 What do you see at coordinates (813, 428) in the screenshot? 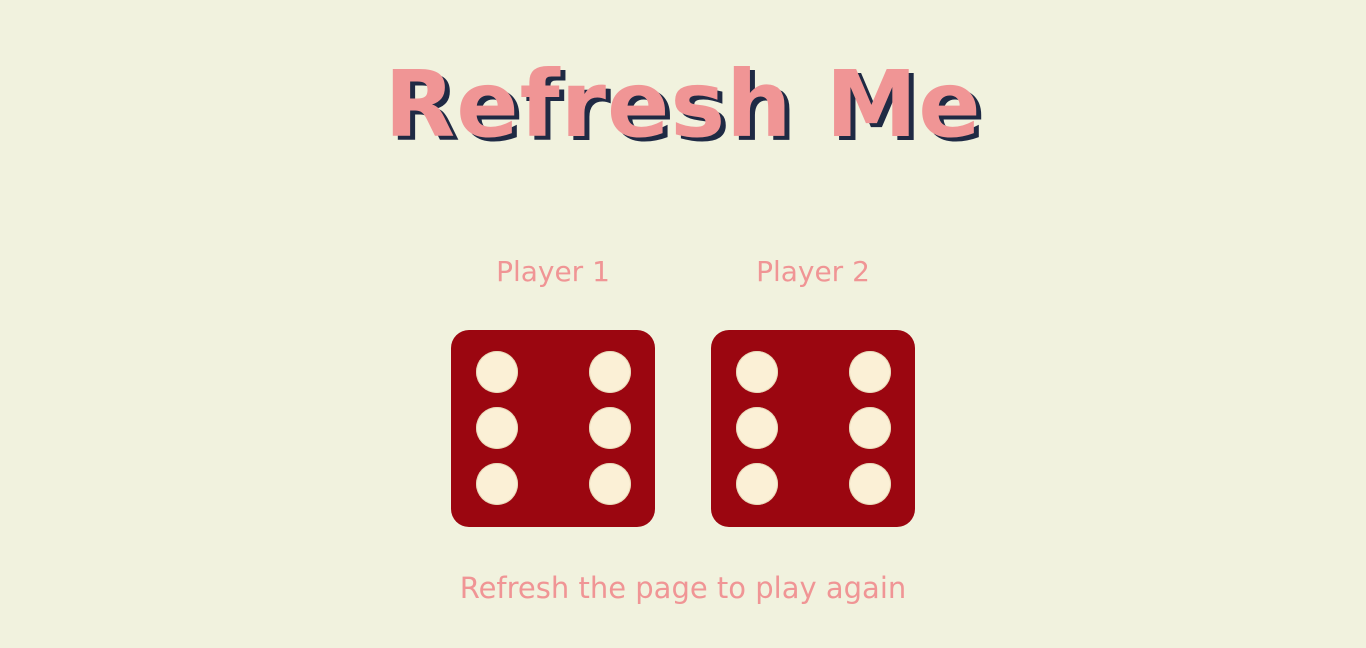
I see `player-2-die` at bounding box center [813, 428].